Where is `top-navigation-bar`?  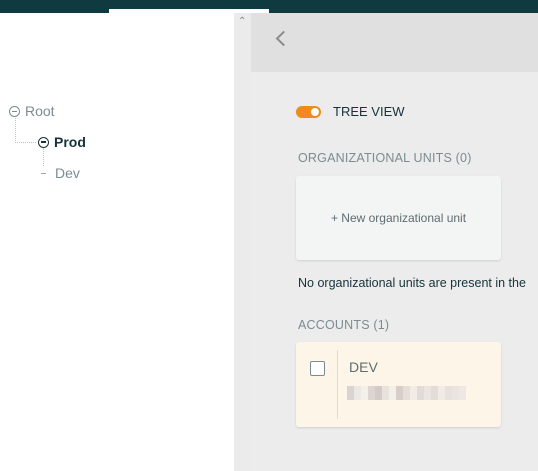
top-navigation-bar is located at coordinates (269, 6).